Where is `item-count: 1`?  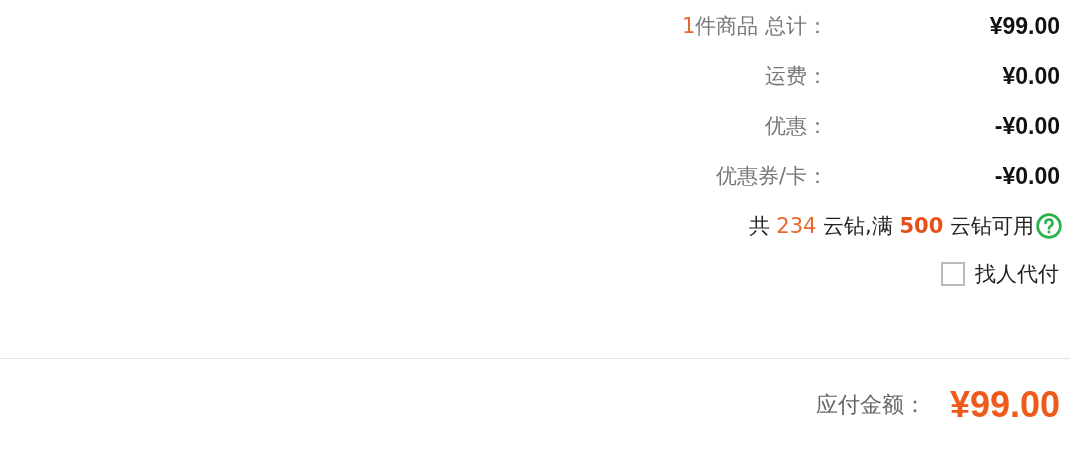 item-count: 1 is located at coordinates (688, 26).